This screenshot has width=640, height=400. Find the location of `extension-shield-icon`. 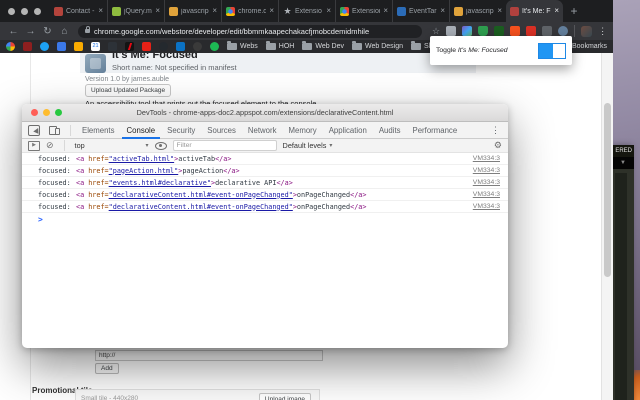

extension-shield-icon is located at coordinates (483, 31).